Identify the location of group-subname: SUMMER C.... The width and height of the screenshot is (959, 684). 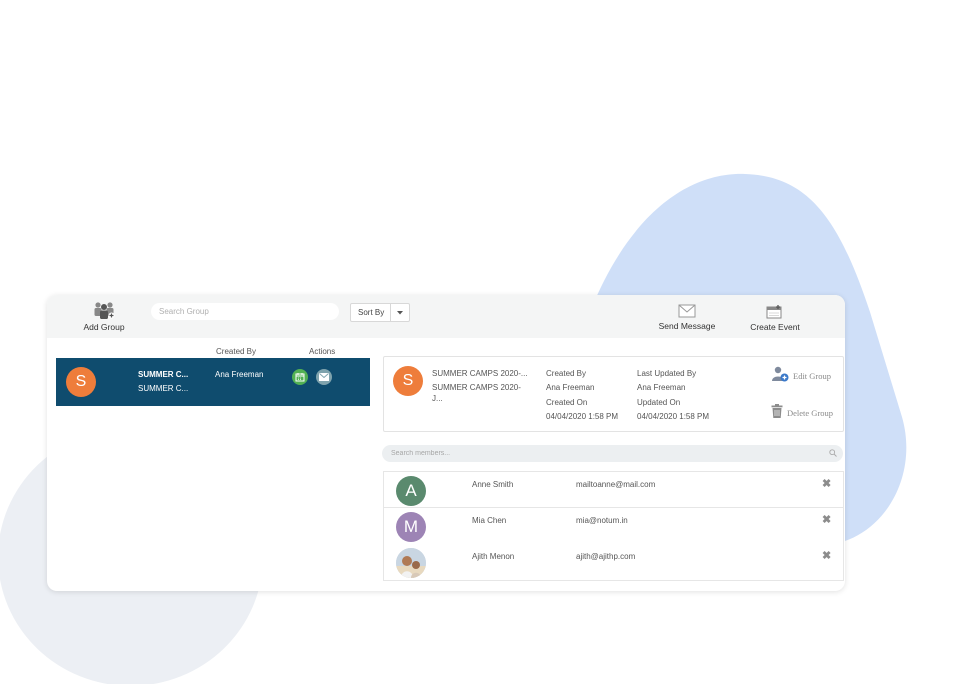
(163, 388).